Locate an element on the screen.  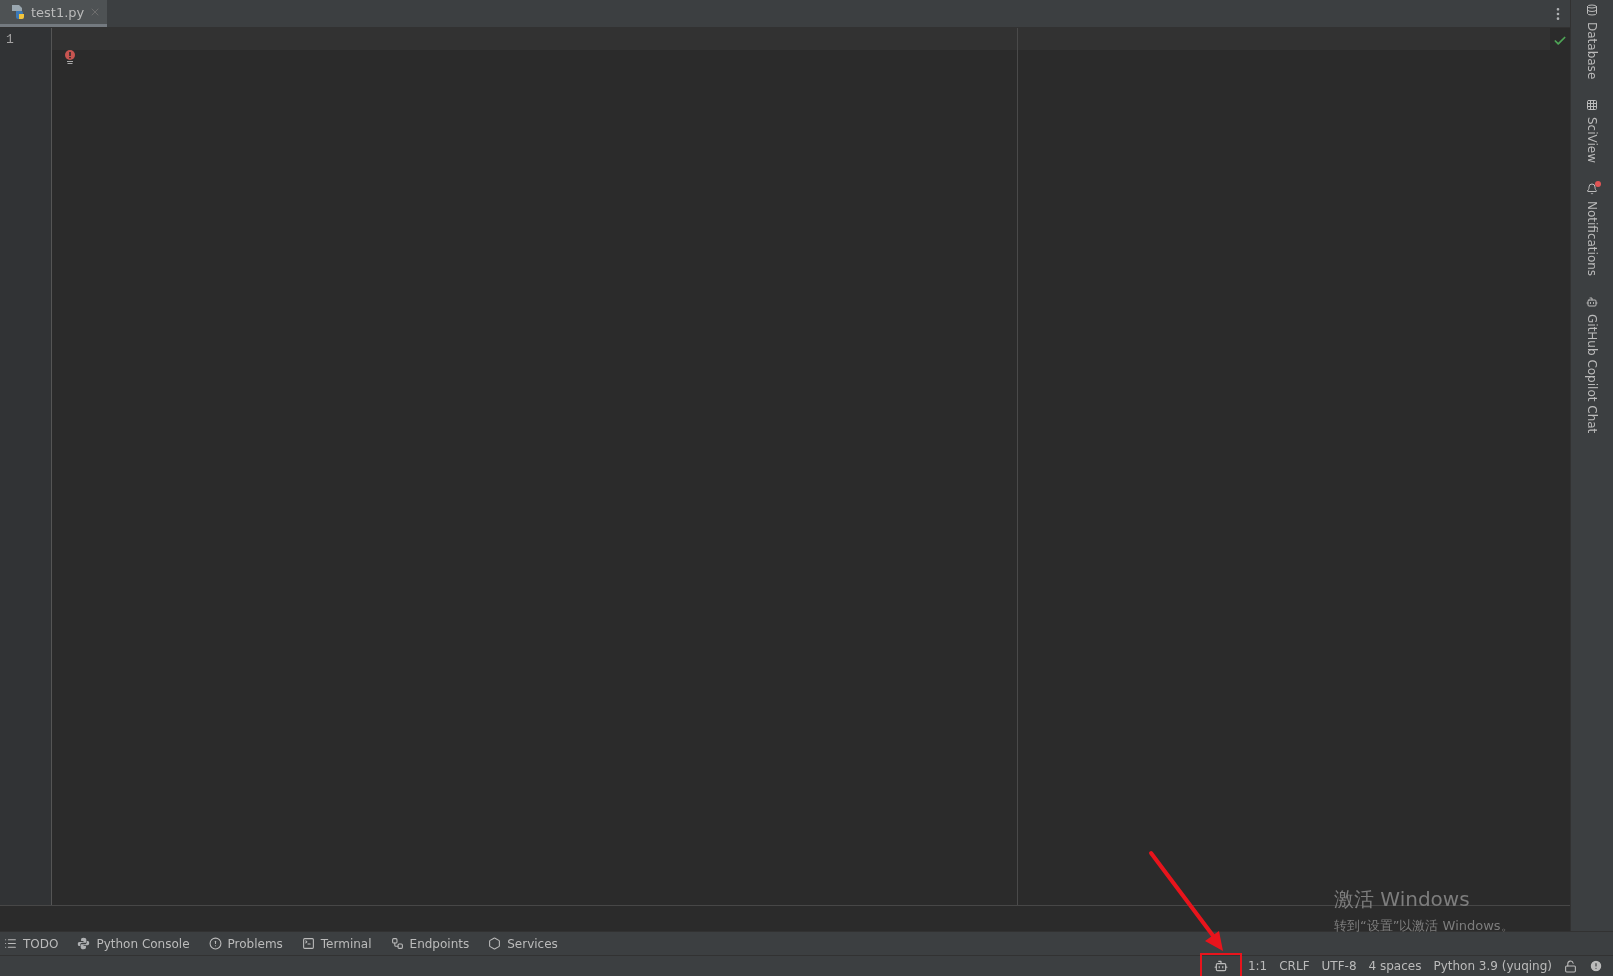
status-item: Python 3.9 (yuqing) is located at coordinates (1492, 966).